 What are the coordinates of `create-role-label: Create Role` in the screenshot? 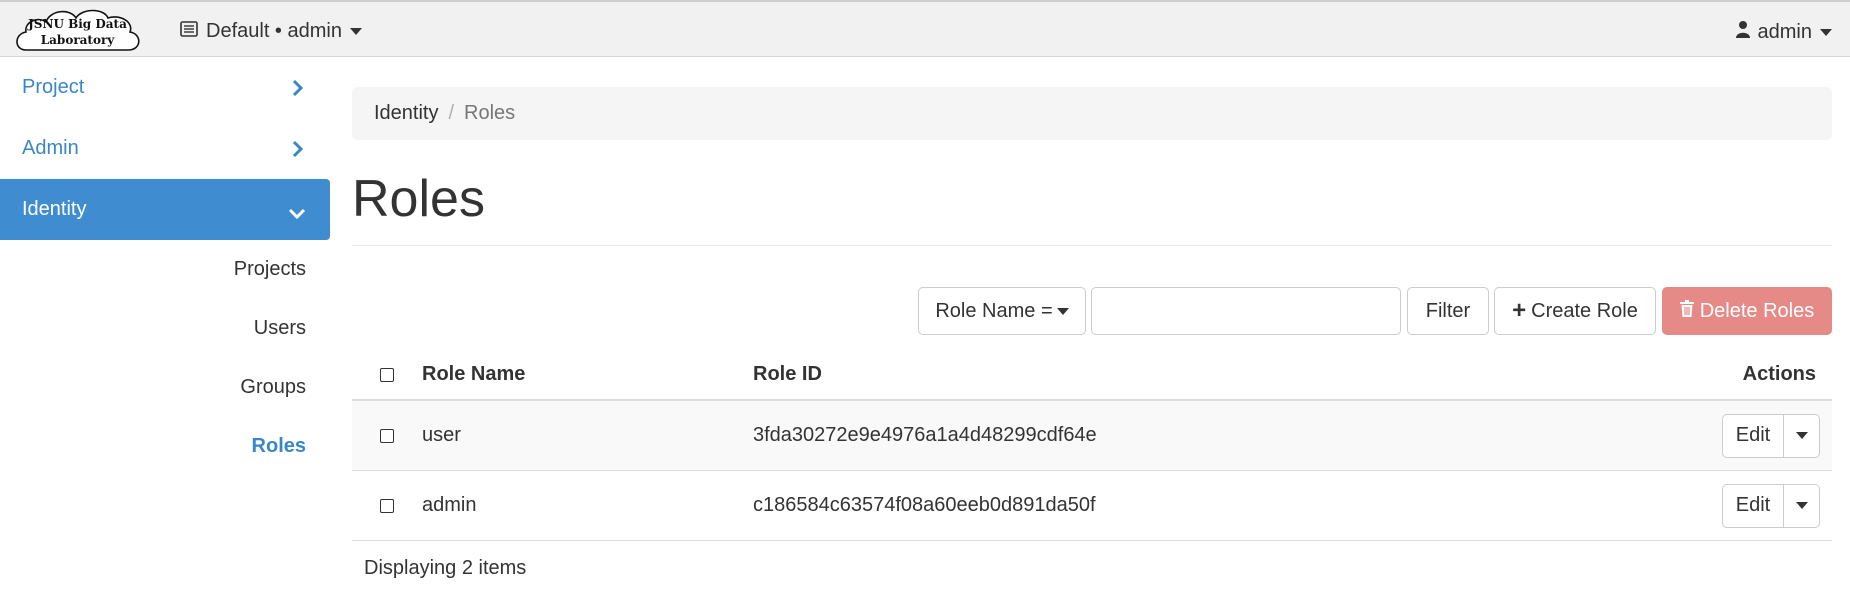 It's located at (1584, 310).